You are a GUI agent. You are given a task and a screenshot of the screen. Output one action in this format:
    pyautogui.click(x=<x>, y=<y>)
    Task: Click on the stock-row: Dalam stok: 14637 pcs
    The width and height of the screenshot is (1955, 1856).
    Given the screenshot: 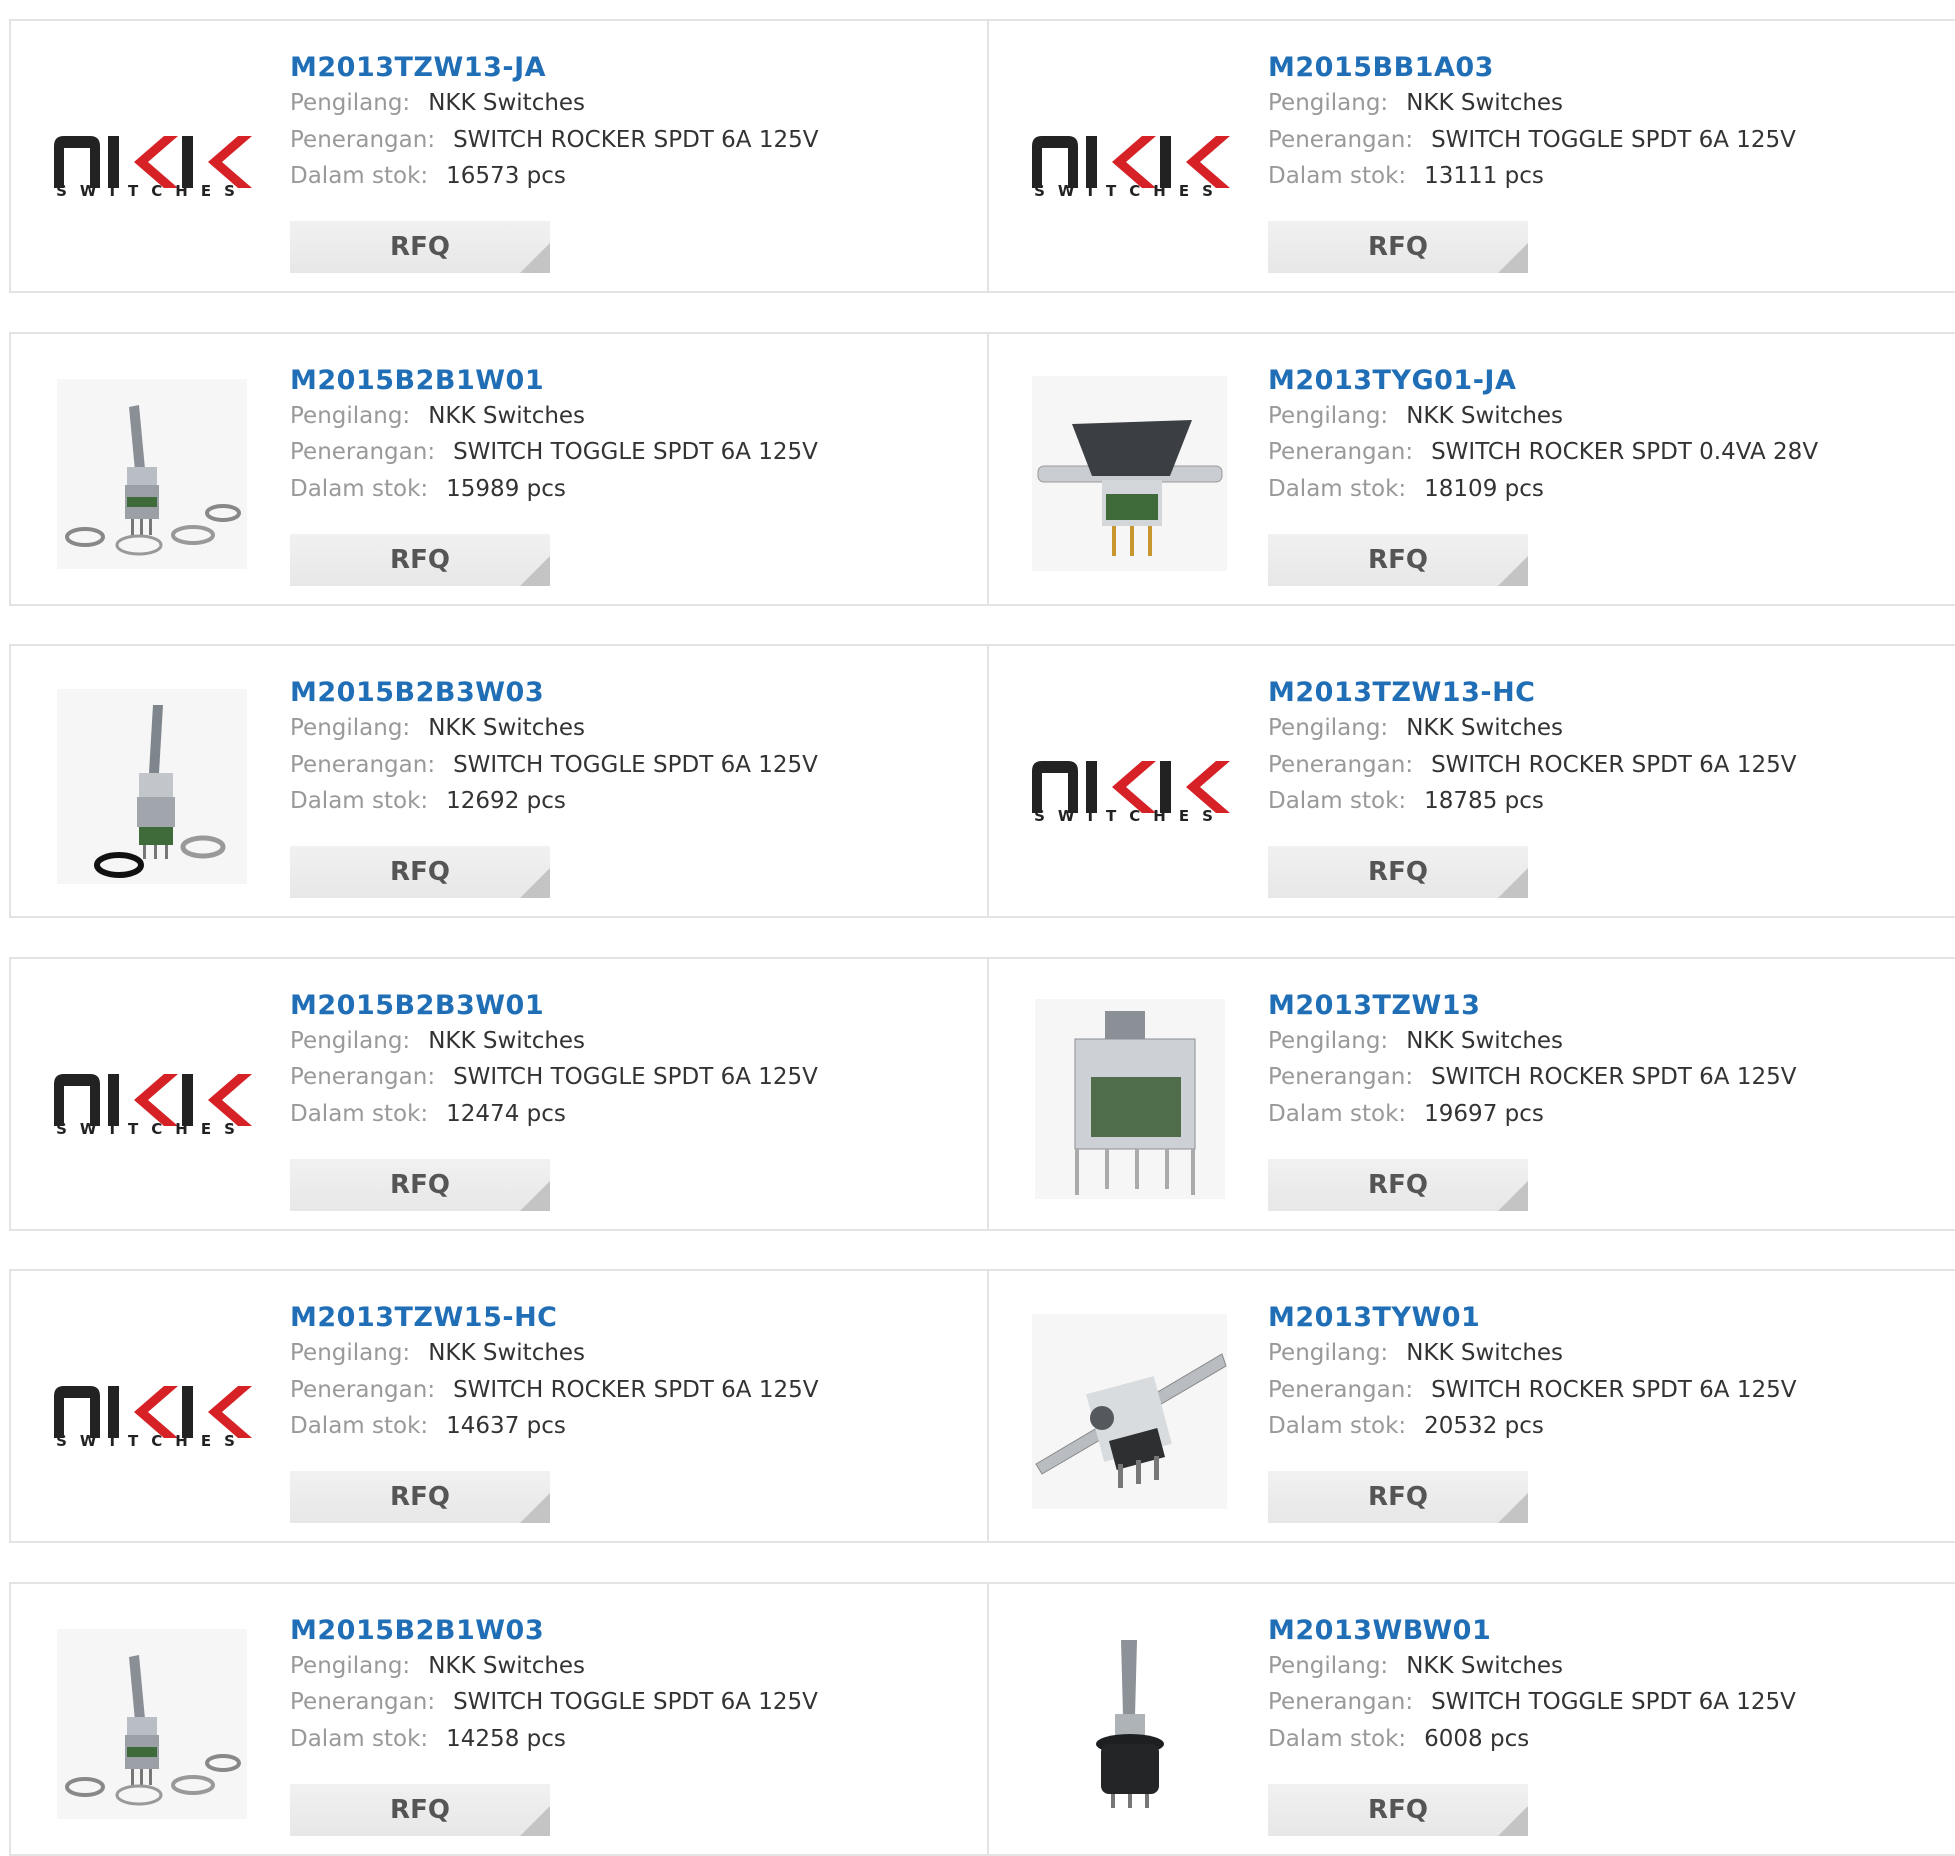 What is the action you would take?
    pyautogui.click(x=554, y=1426)
    